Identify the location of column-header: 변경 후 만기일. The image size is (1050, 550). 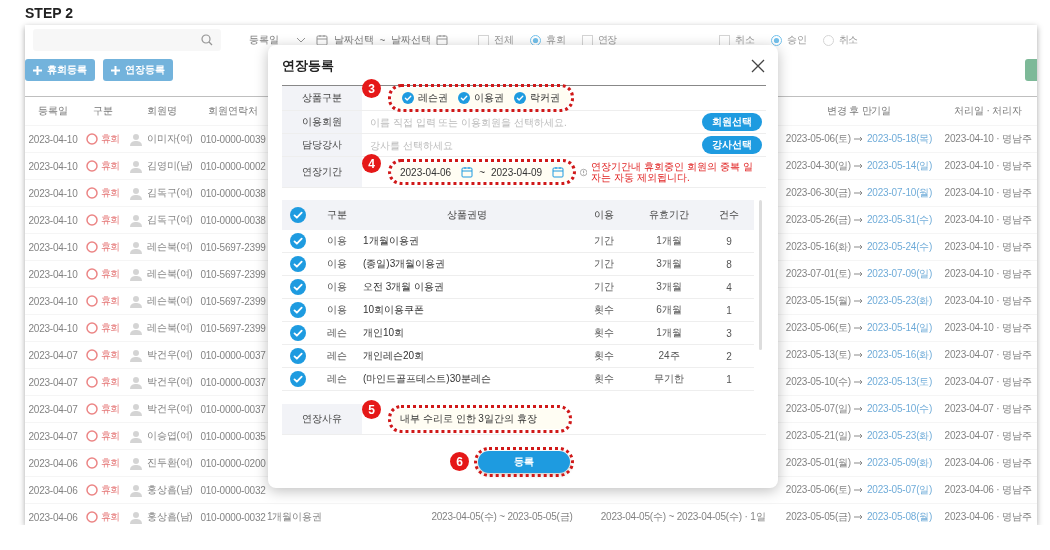
(859, 111).